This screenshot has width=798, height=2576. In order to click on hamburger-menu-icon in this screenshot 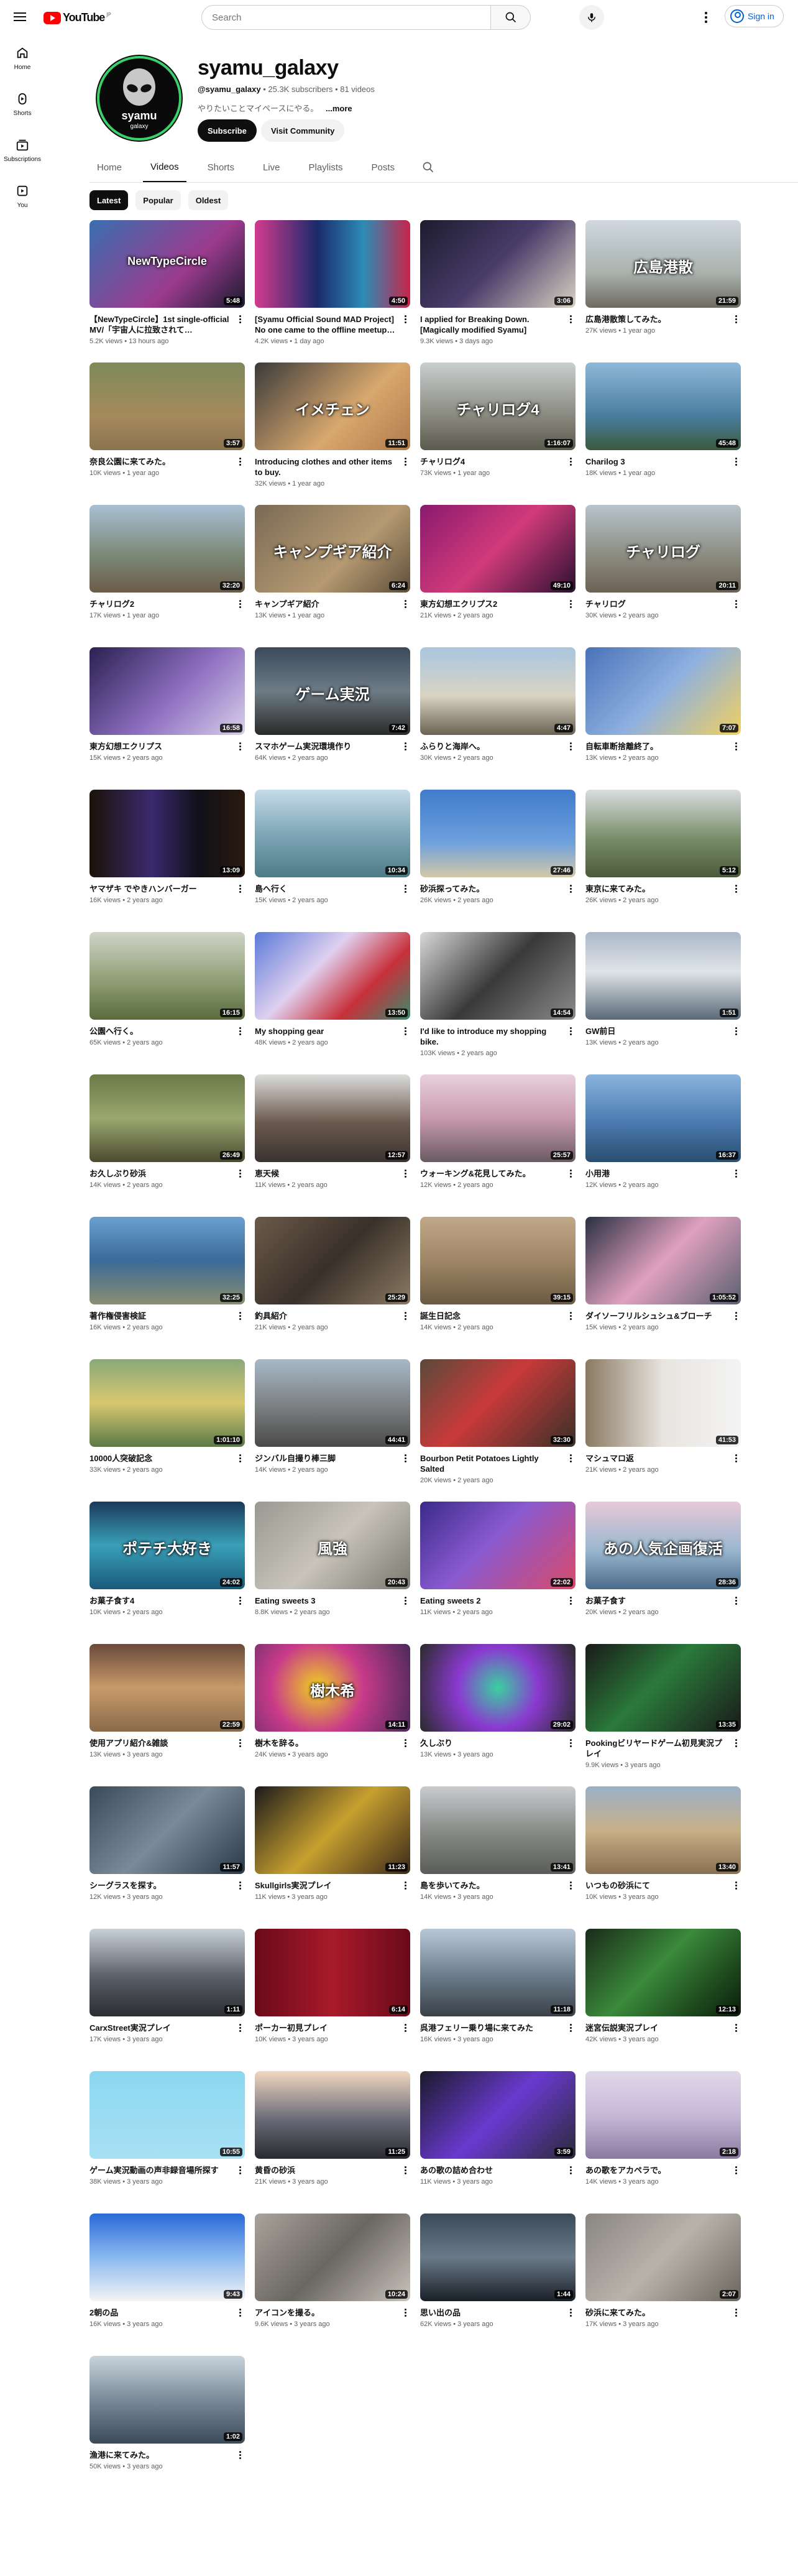, I will do `click(19, 17)`.